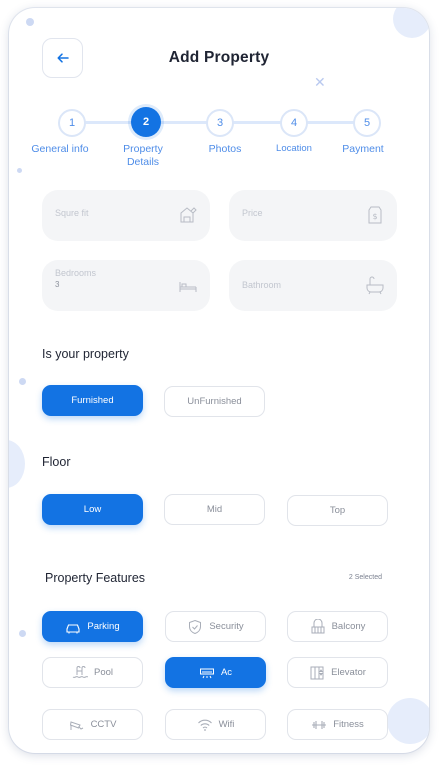  I want to click on floor-top-option: Top, so click(337, 510).